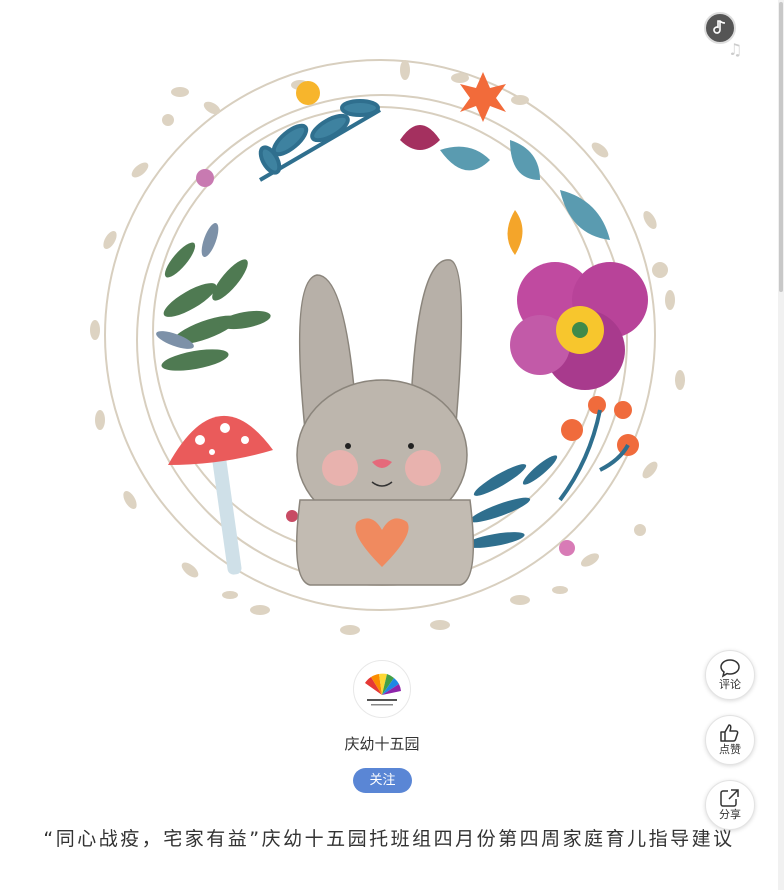  What do you see at coordinates (781, 147) in the screenshot?
I see `scrollbar-thumb` at bounding box center [781, 147].